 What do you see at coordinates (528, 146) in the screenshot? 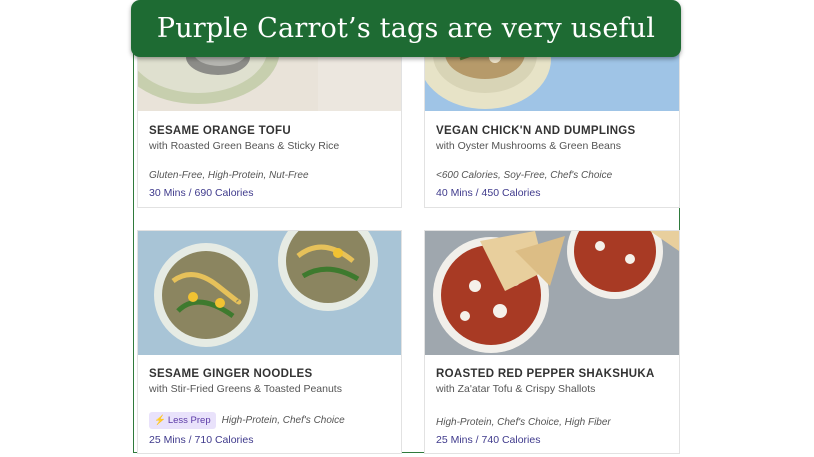
I see `meal-subtitle: with Oyster Mushrooms & Green Beans` at bounding box center [528, 146].